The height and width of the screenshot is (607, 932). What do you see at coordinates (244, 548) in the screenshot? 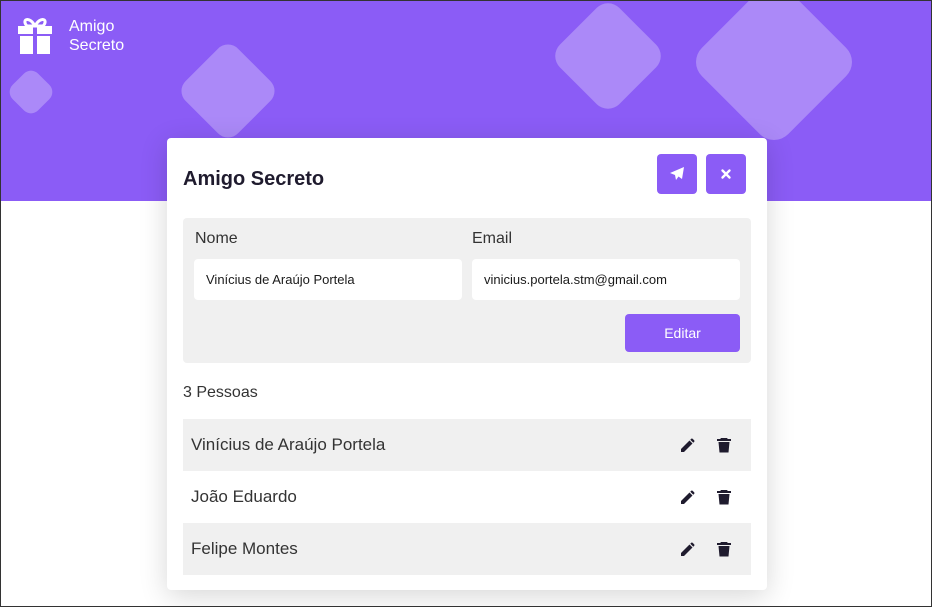
I see `person-name: Felipe Montes` at bounding box center [244, 548].